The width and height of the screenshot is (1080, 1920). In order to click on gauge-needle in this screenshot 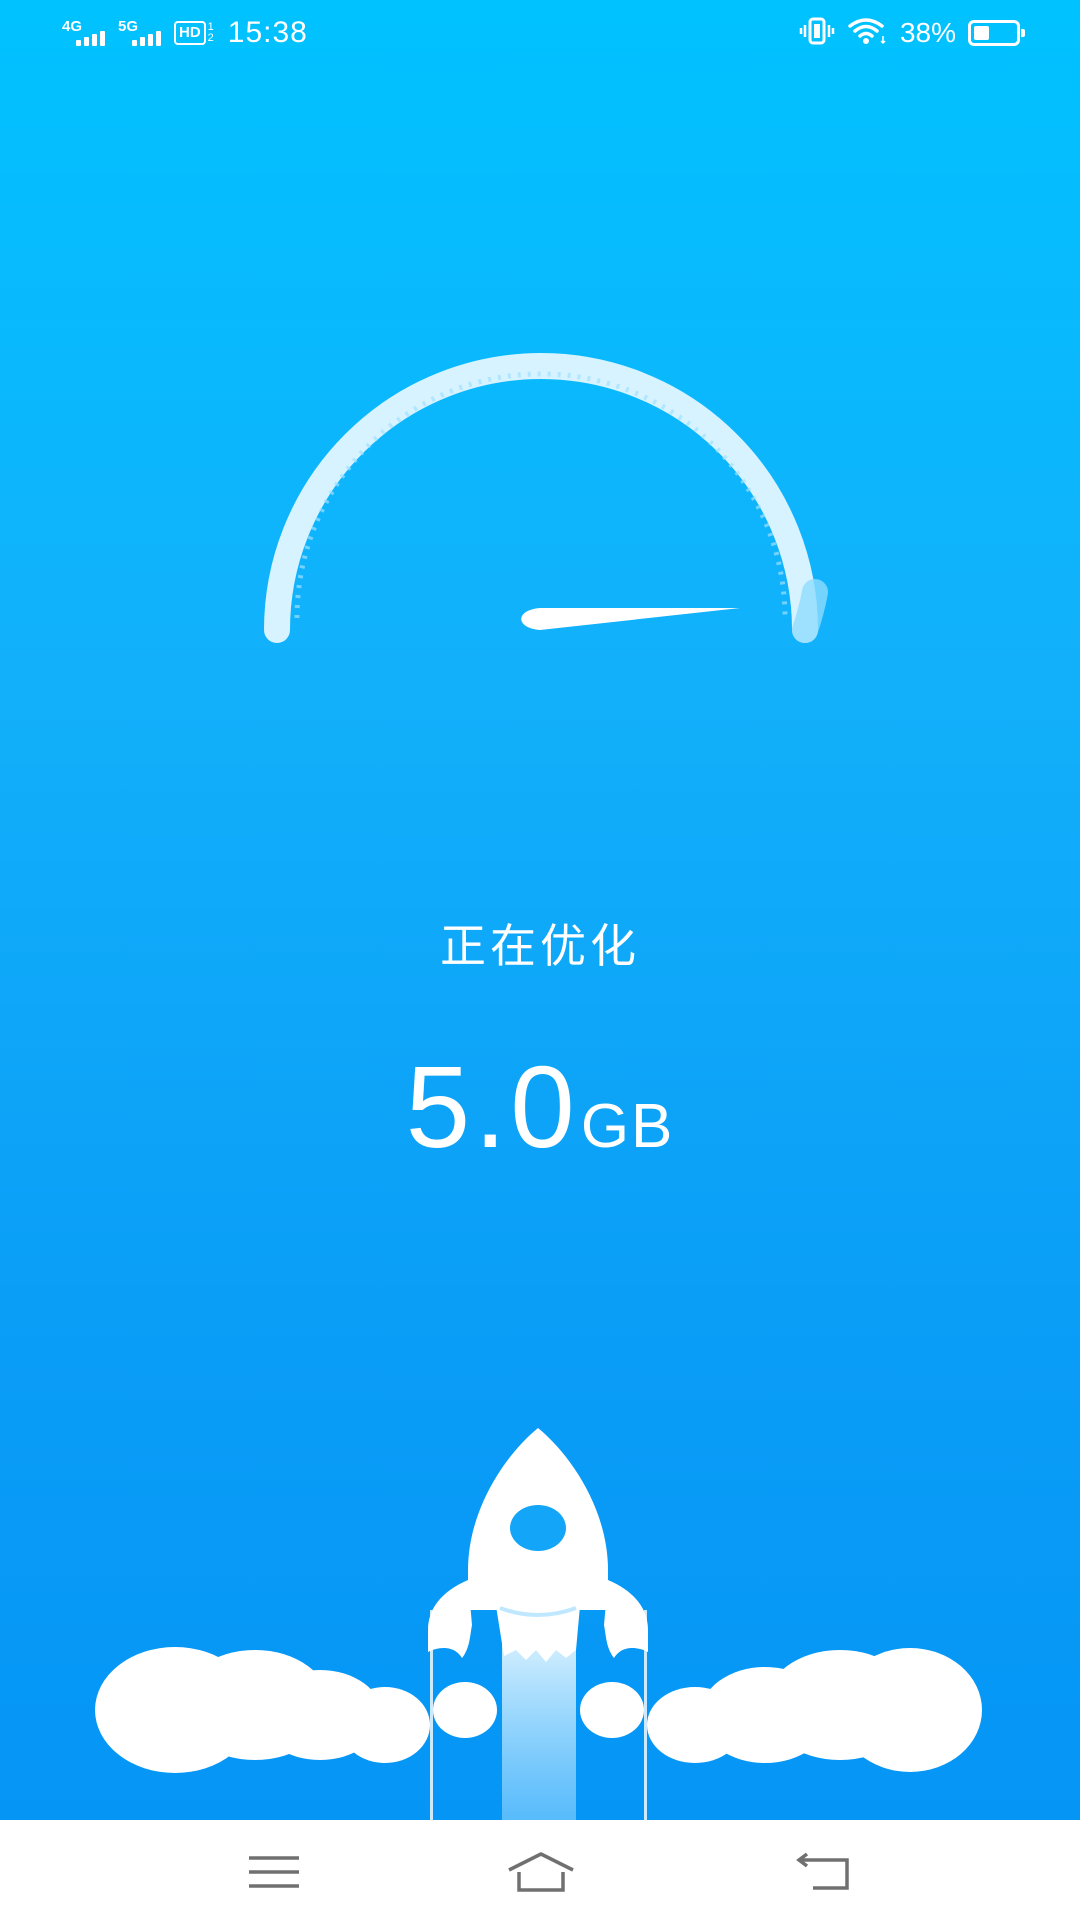, I will do `click(630, 619)`.